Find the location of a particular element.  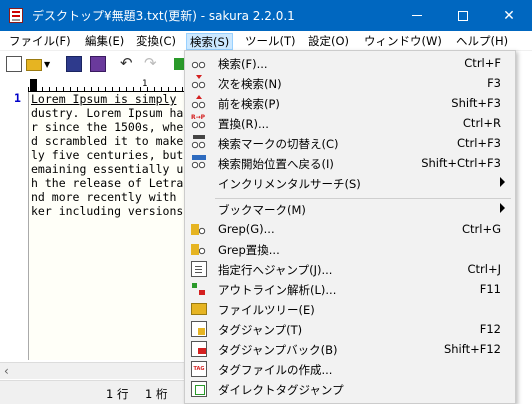

close-icon: ✕ is located at coordinates (509, 15).